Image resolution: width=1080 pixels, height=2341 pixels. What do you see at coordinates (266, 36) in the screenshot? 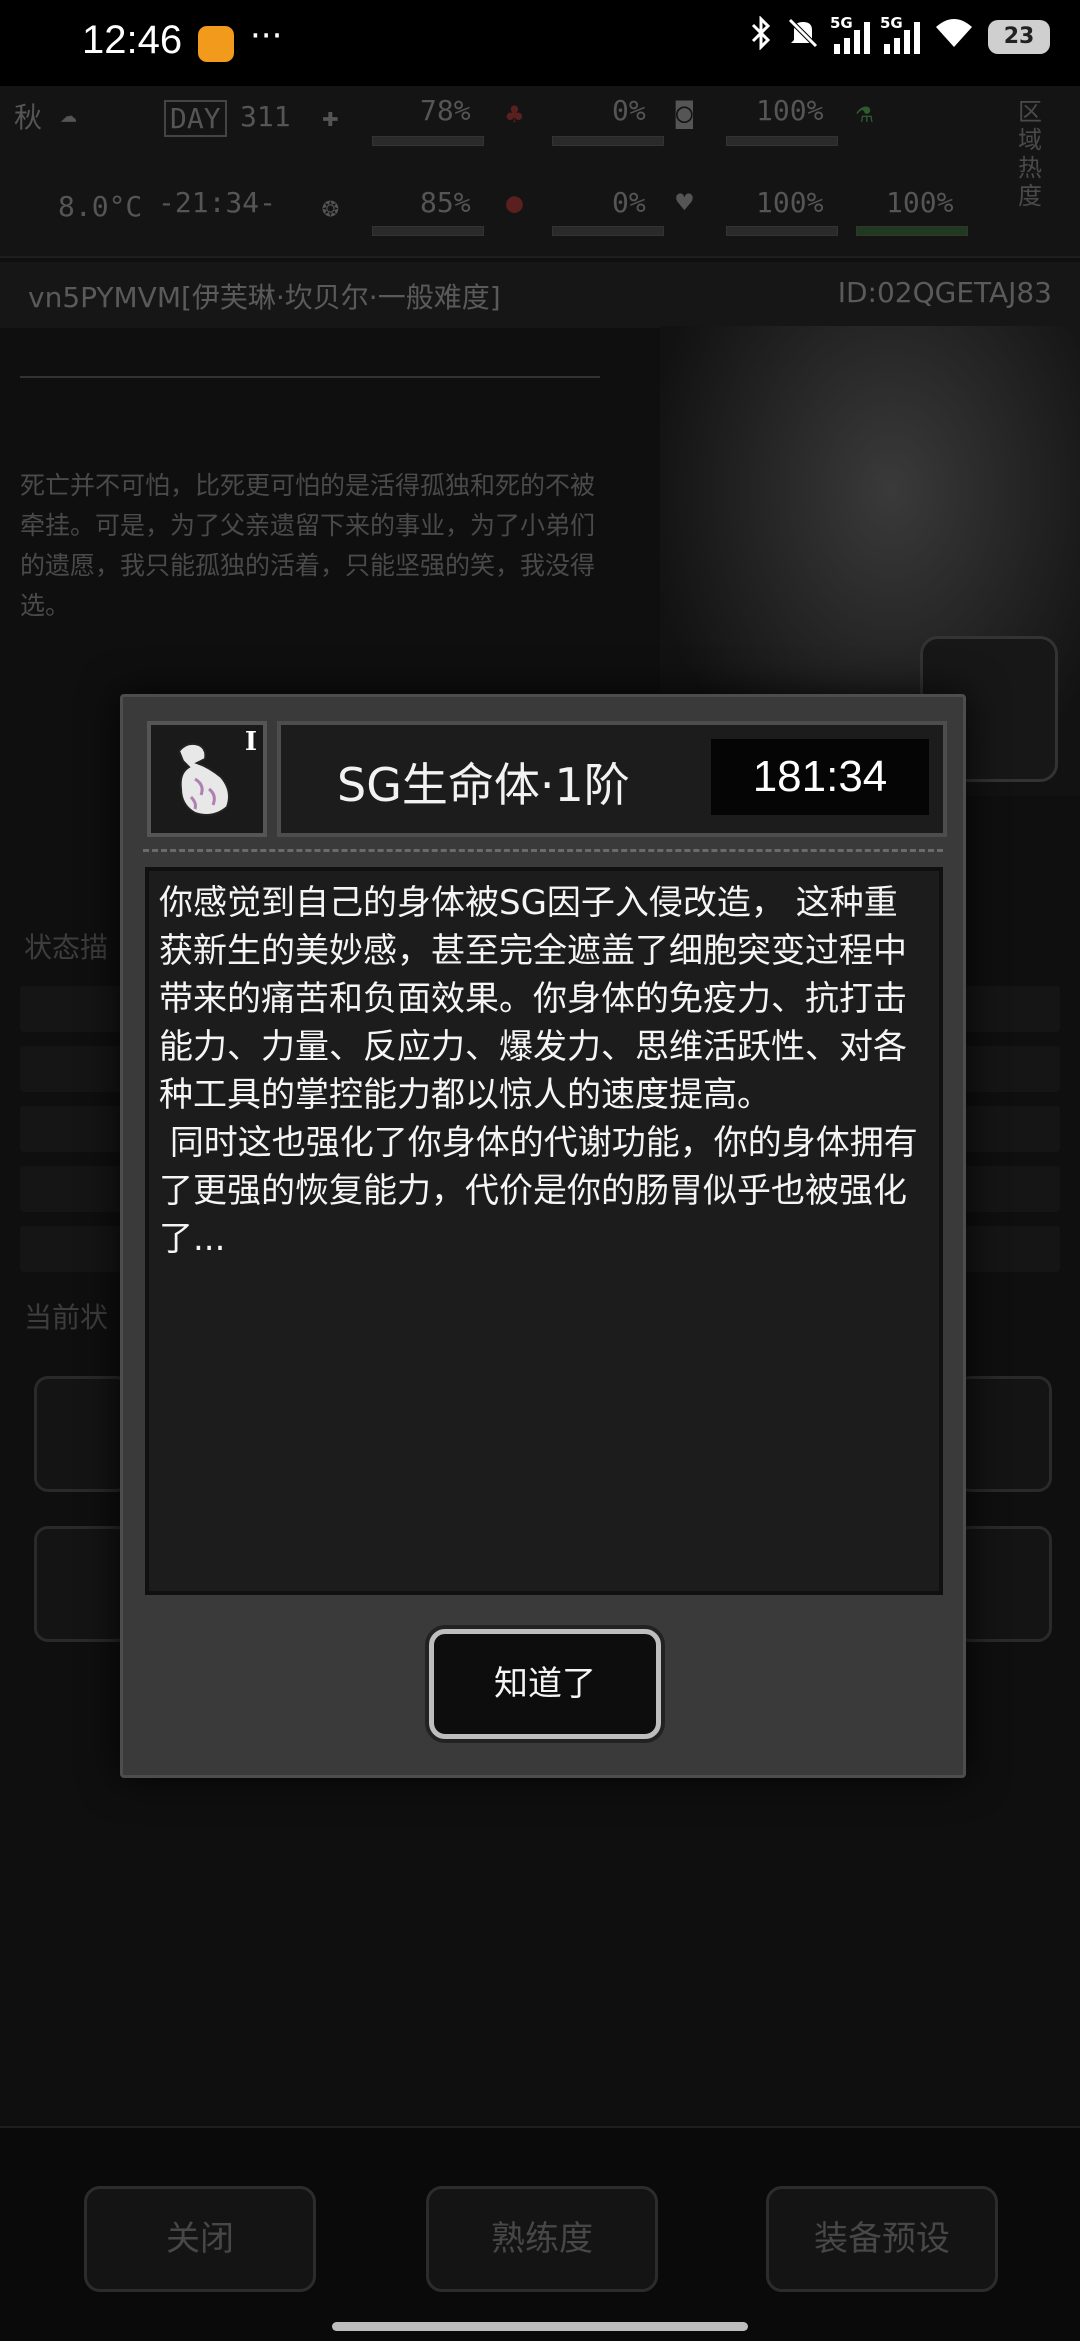
I see `more-notifications-icon: ···` at bounding box center [266, 36].